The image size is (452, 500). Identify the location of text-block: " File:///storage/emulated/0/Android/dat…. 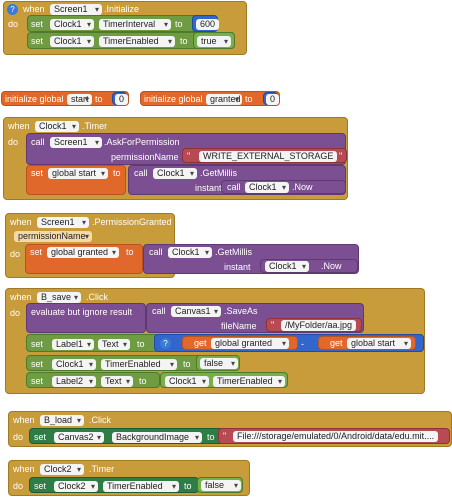
(334, 436).